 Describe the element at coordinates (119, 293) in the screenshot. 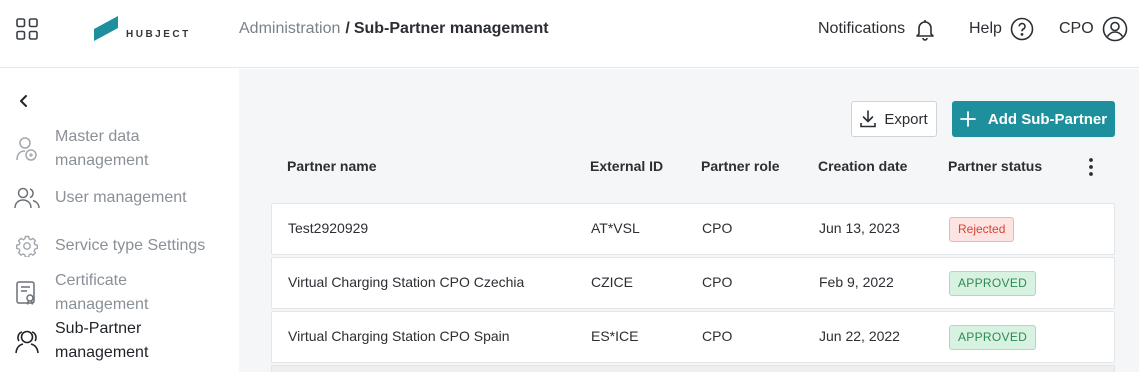

I see `sidebar-item-certificate-management: Certificate management` at that location.